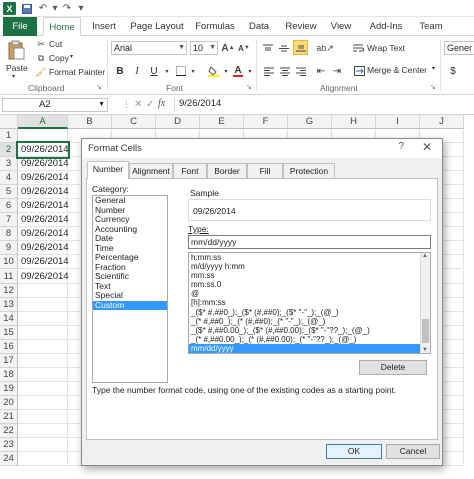 This screenshot has width=474, height=479. What do you see at coordinates (9, 402) in the screenshot?
I see `row-header-20: 20` at bounding box center [9, 402].